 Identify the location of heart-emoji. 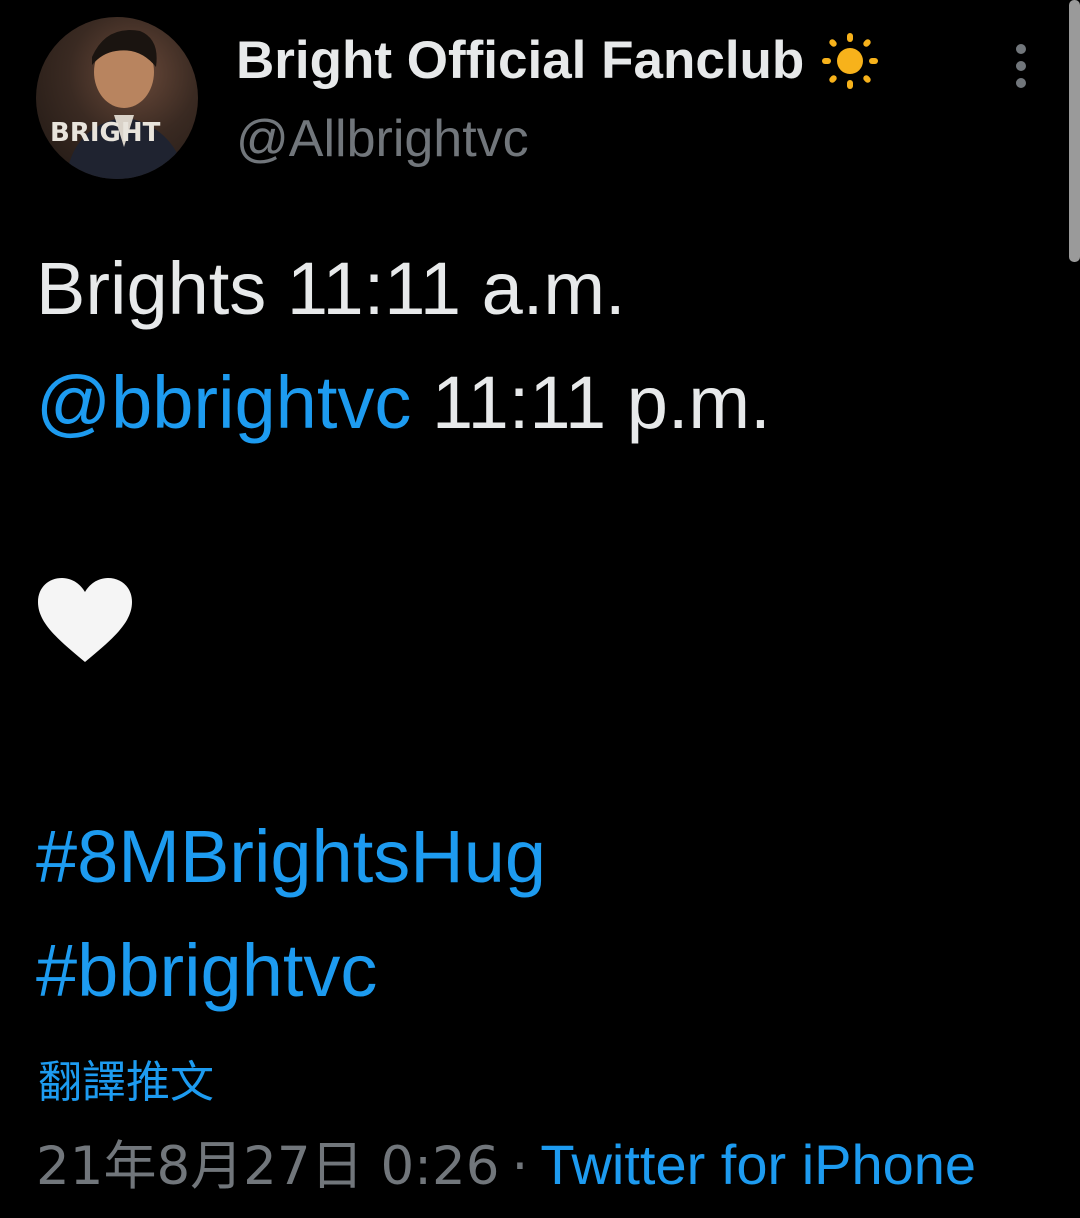
(85, 623).